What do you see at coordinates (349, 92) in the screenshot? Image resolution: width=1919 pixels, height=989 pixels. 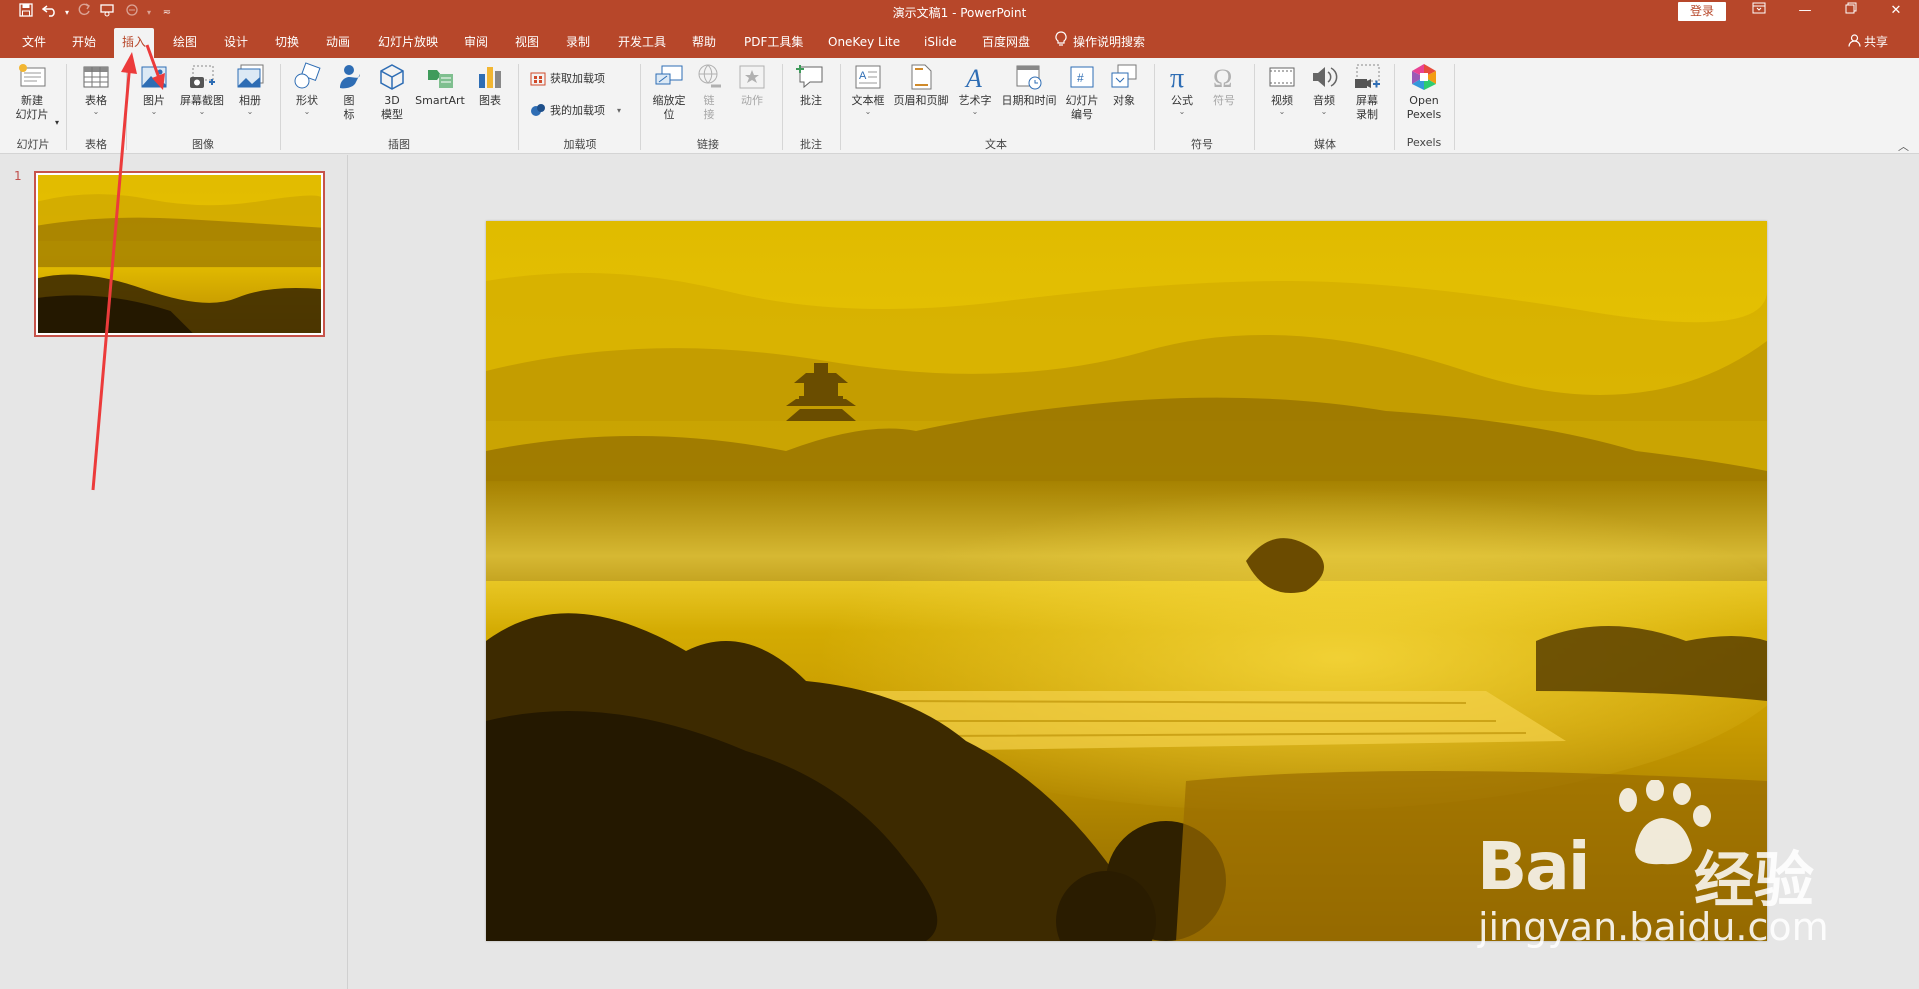 I see `icons-button: 图 标` at bounding box center [349, 92].